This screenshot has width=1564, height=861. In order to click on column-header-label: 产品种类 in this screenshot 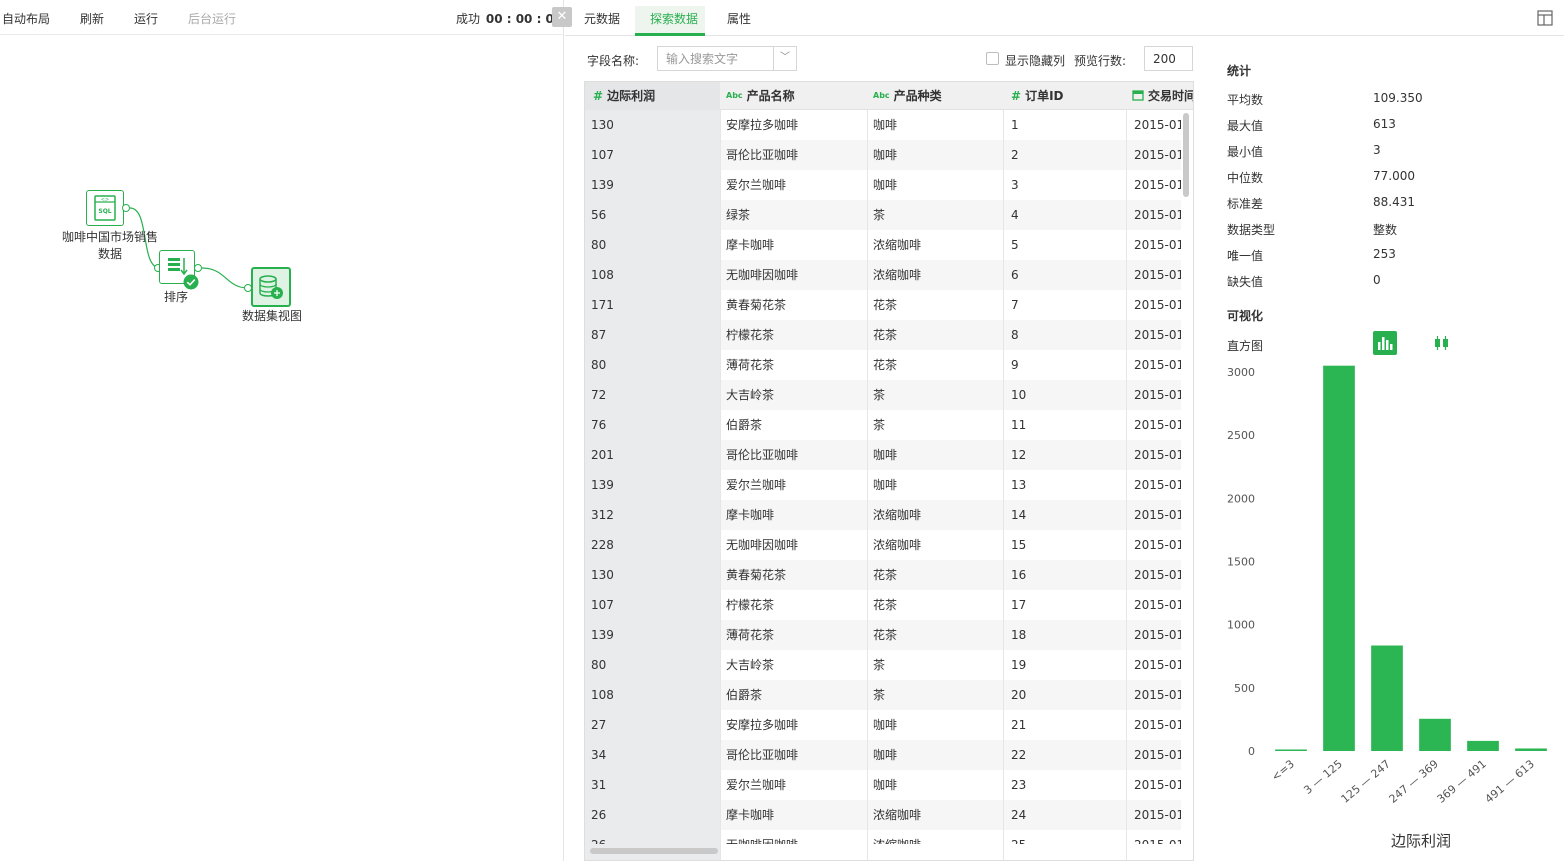, I will do `click(917, 96)`.